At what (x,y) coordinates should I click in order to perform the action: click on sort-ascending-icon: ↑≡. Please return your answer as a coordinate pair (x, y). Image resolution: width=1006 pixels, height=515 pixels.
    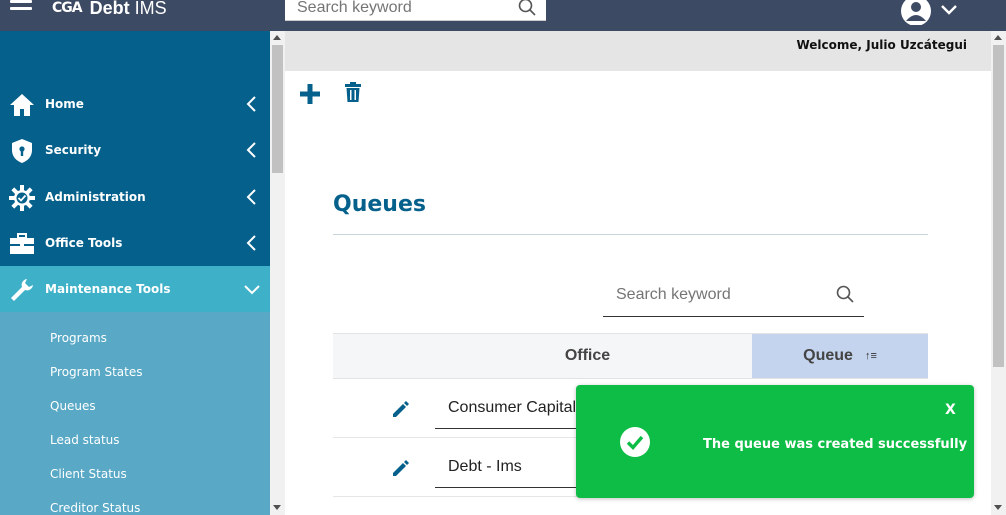
    Looking at the image, I should click on (870, 356).